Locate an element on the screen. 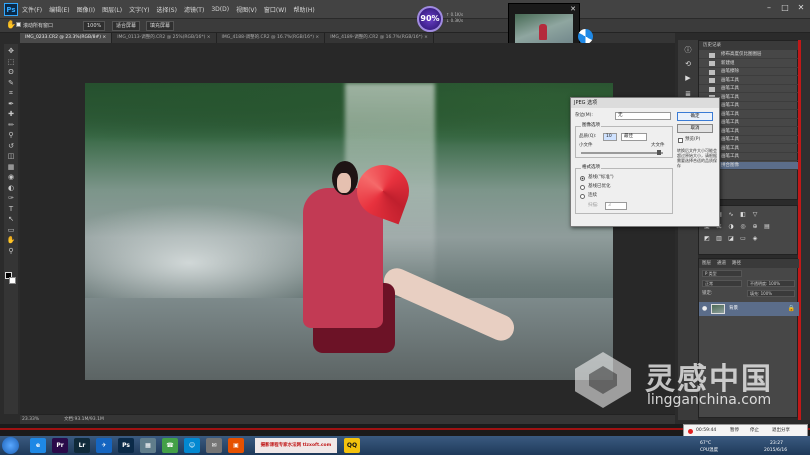  color-swatches is located at coordinates (10, 278).